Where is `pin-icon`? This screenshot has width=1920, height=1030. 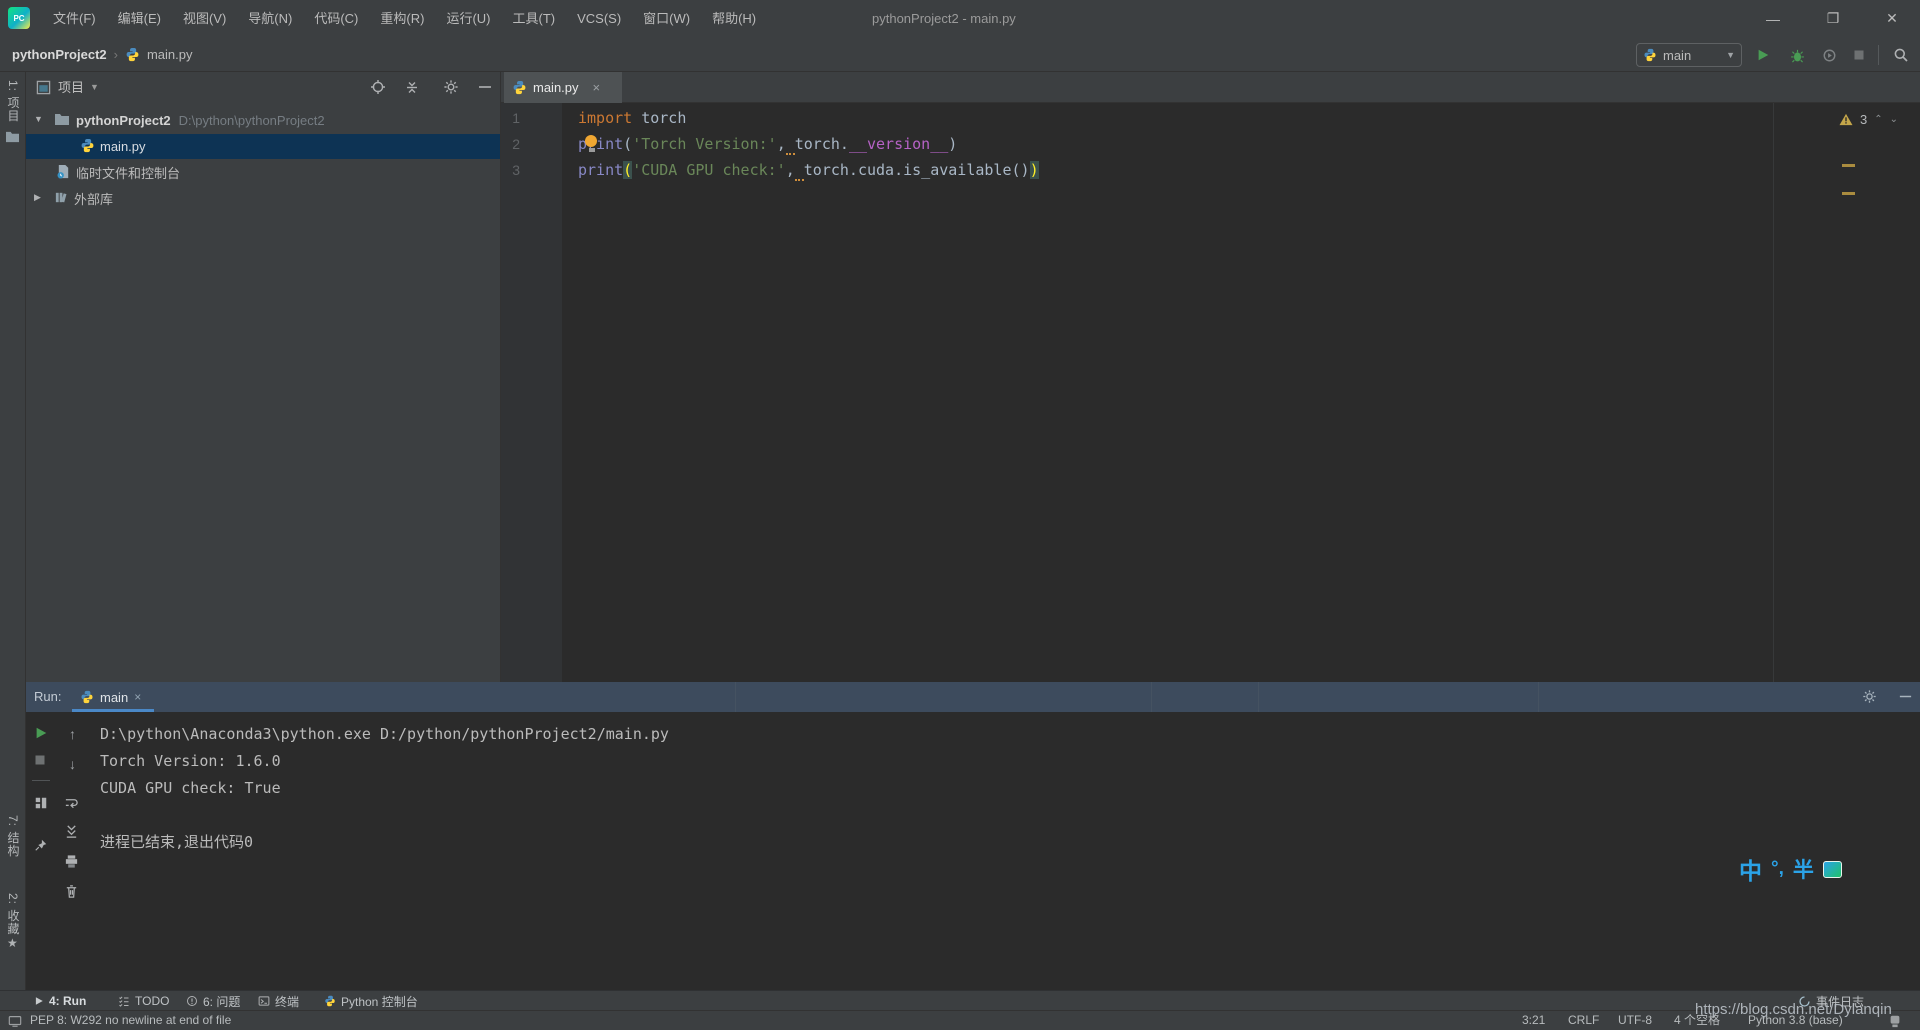 pin-icon is located at coordinates (42, 846).